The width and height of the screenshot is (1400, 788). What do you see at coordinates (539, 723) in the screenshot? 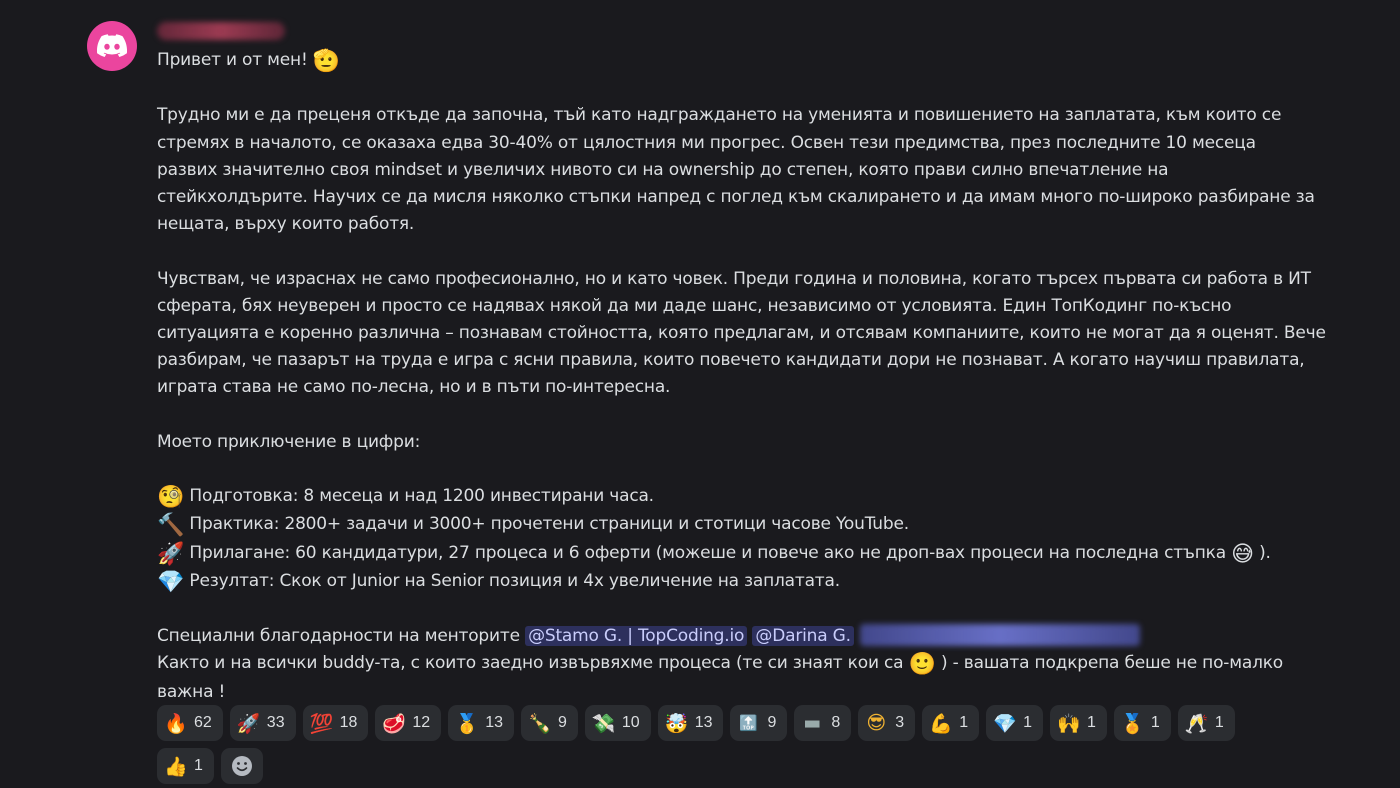
I see `champagne-icon: 🍾` at bounding box center [539, 723].